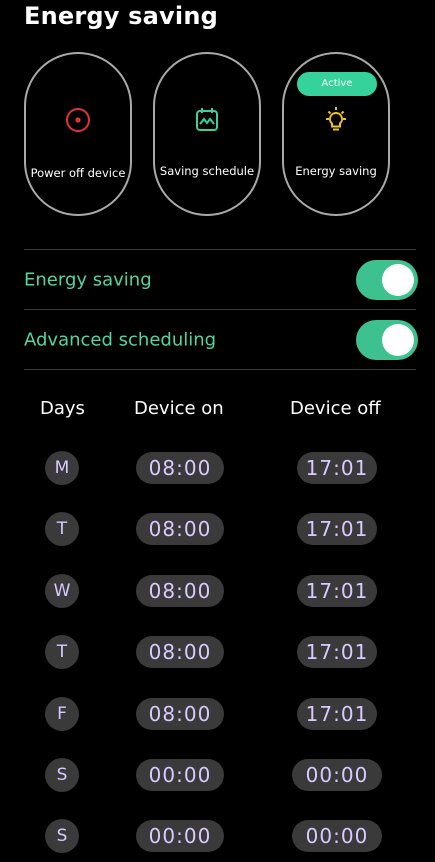 The width and height of the screenshot is (435, 862). I want to click on energy-saving-switch, so click(387, 280).